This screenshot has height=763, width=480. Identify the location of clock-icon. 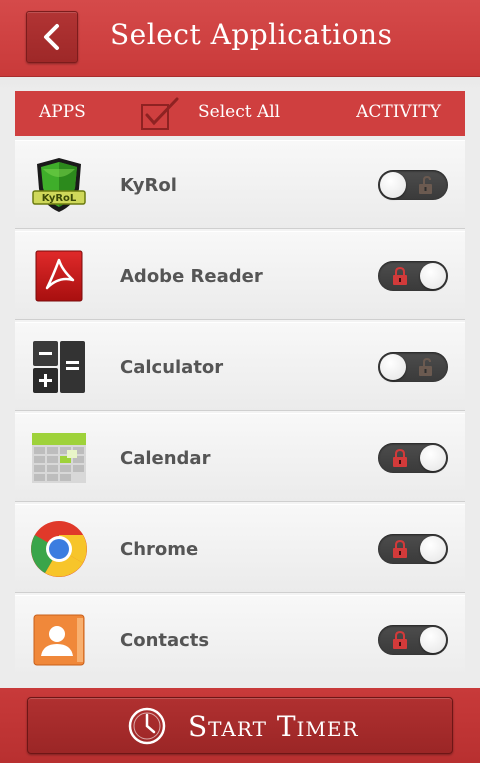
(147, 726).